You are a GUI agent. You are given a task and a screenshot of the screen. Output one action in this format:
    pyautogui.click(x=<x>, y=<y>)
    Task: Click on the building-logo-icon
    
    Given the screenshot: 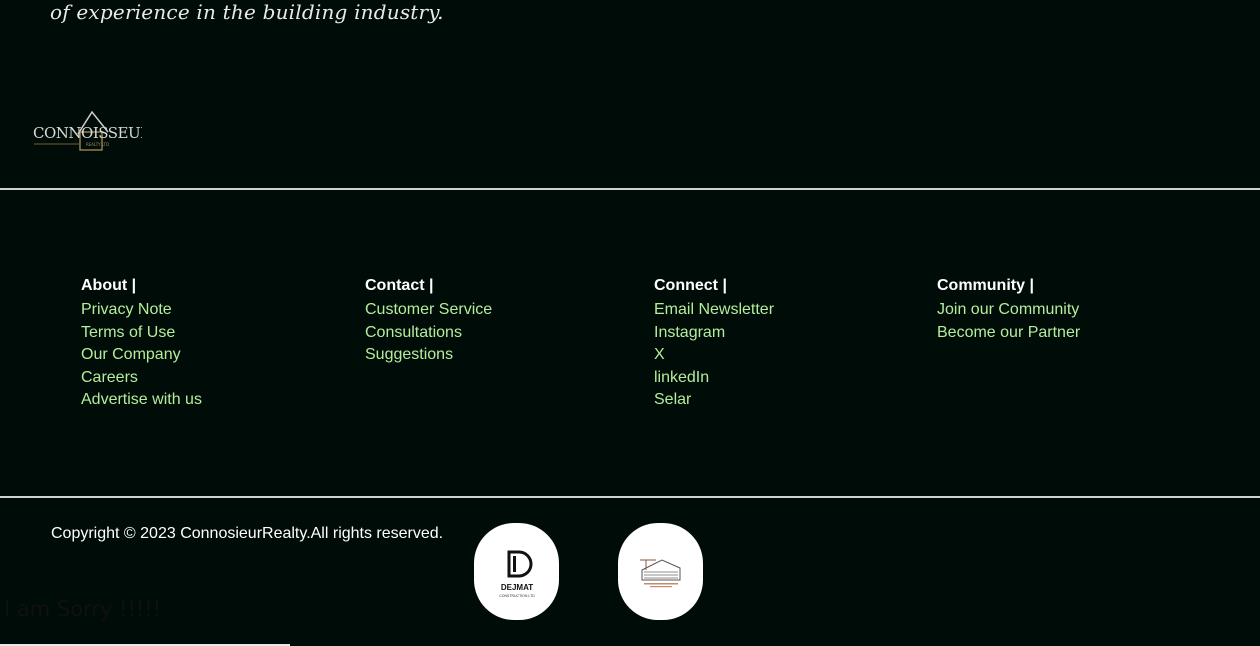 What is the action you would take?
    pyautogui.click(x=659, y=572)
    